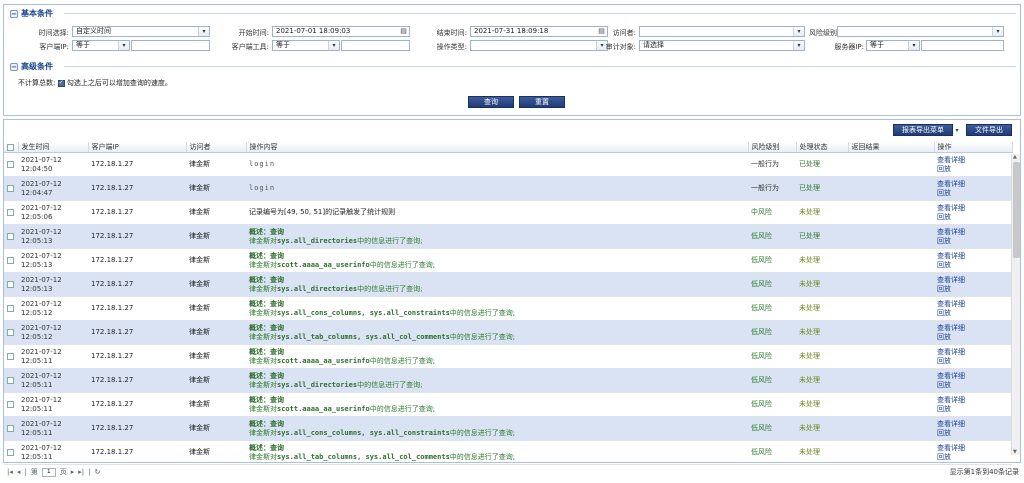  I want to click on scroll-up-icon: ▲, so click(1015, 157).